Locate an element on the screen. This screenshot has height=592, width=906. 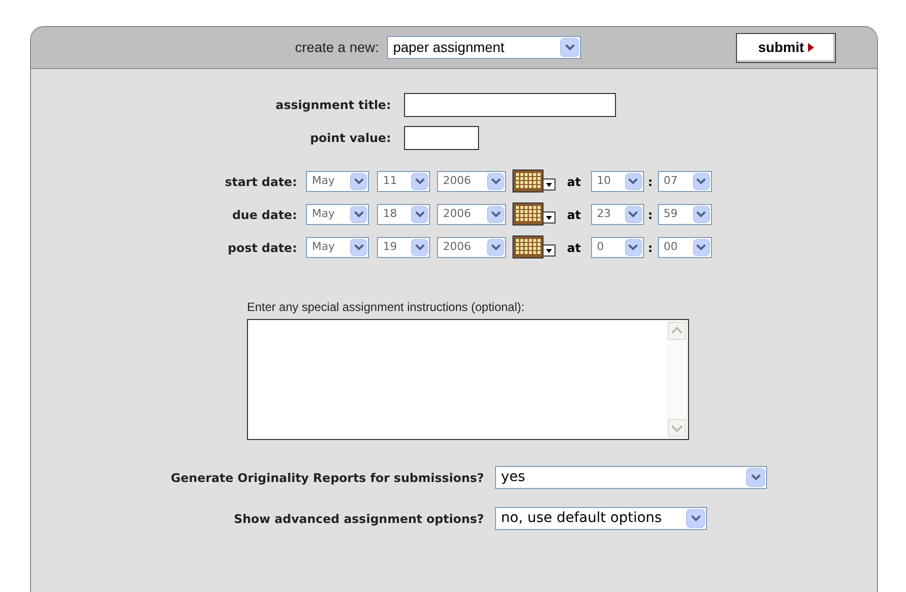
day-select: 18 is located at coordinates (403, 214).